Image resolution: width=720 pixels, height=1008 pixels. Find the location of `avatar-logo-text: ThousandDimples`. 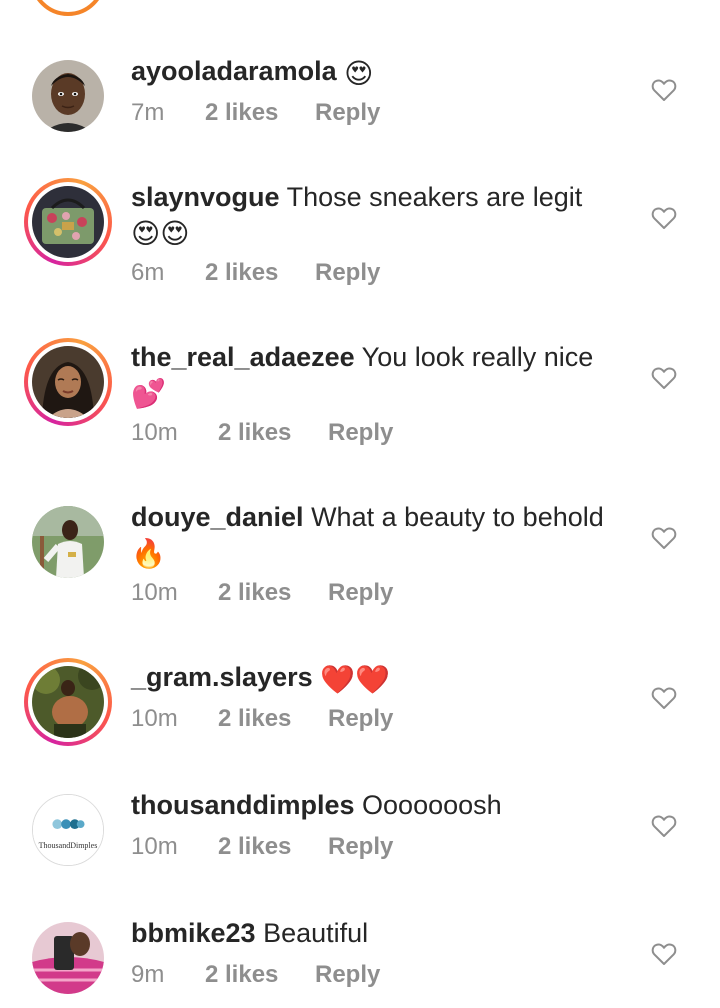

avatar-logo-text: ThousandDimples is located at coordinates (68, 845).